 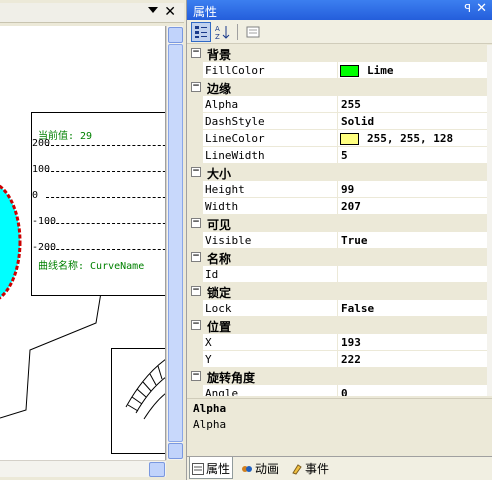 I want to click on property-row: DashStyle Solid, so click(x=337, y=121).